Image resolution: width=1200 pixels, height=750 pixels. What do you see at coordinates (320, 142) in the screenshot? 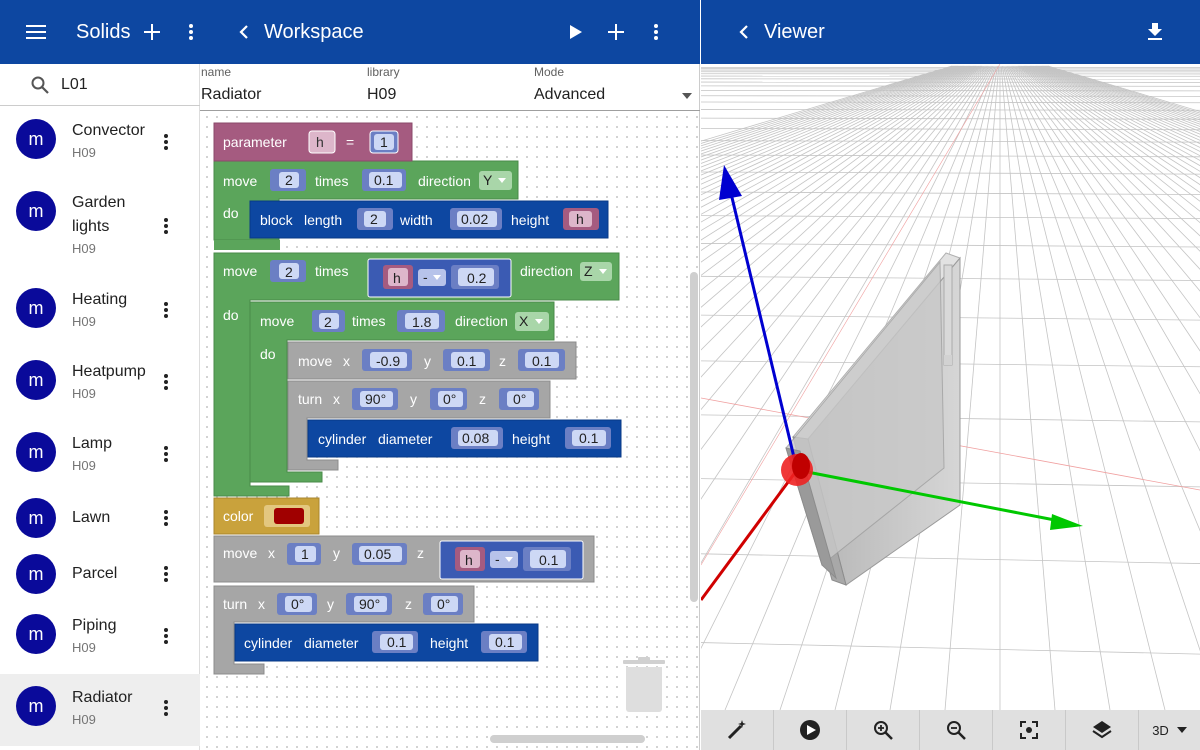
I see `param-variable: h` at bounding box center [320, 142].